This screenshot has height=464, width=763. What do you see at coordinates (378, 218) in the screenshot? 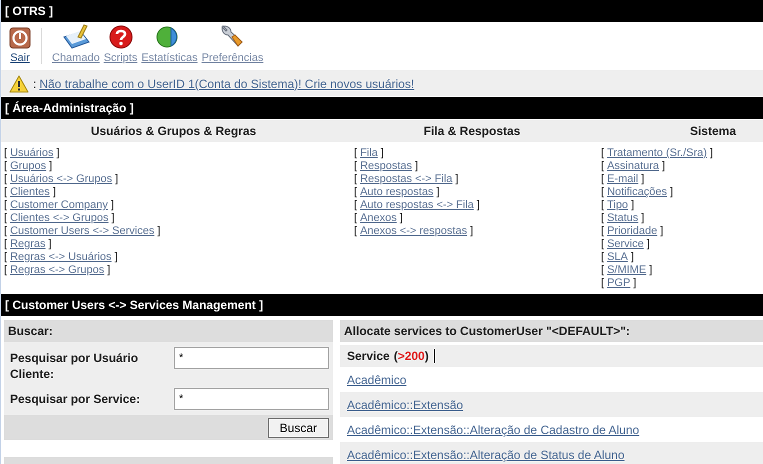
I see `admin-link: Anexos` at bounding box center [378, 218].